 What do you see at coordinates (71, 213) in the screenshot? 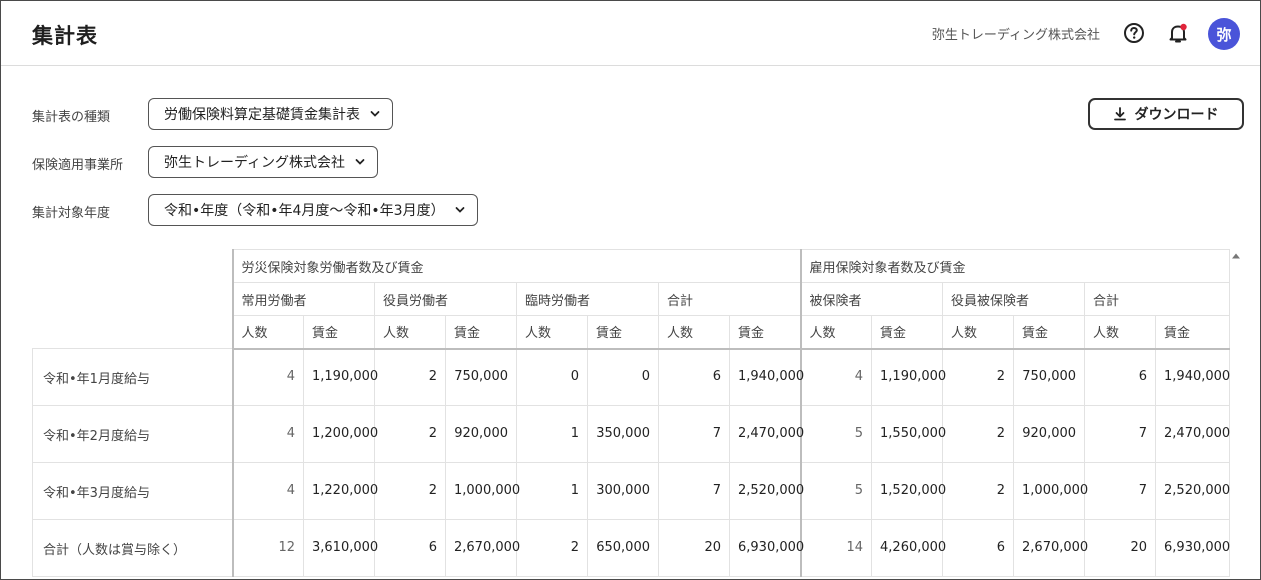
I see `fiscal-year-label: 集計対象年度` at bounding box center [71, 213].